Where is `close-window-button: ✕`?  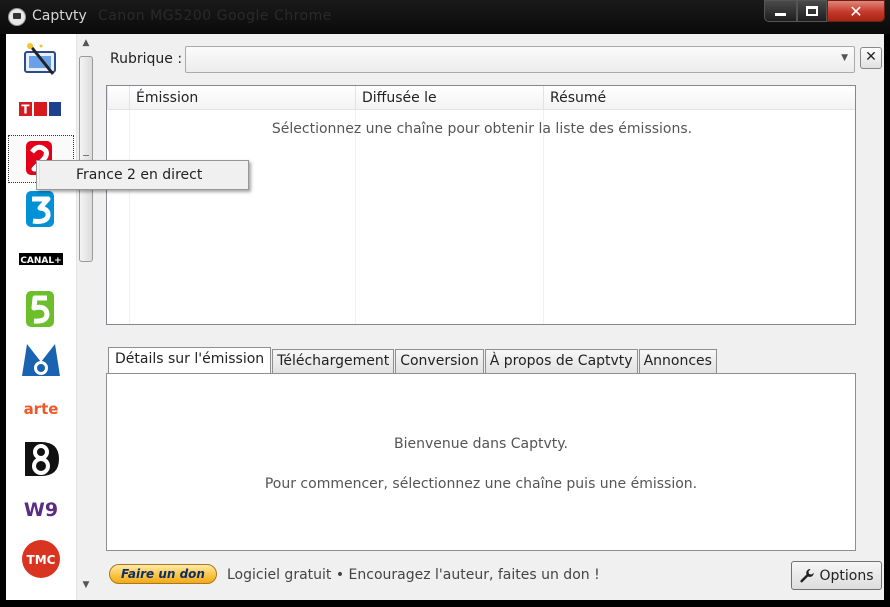 close-window-button: ✕ is located at coordinates (856, 11).